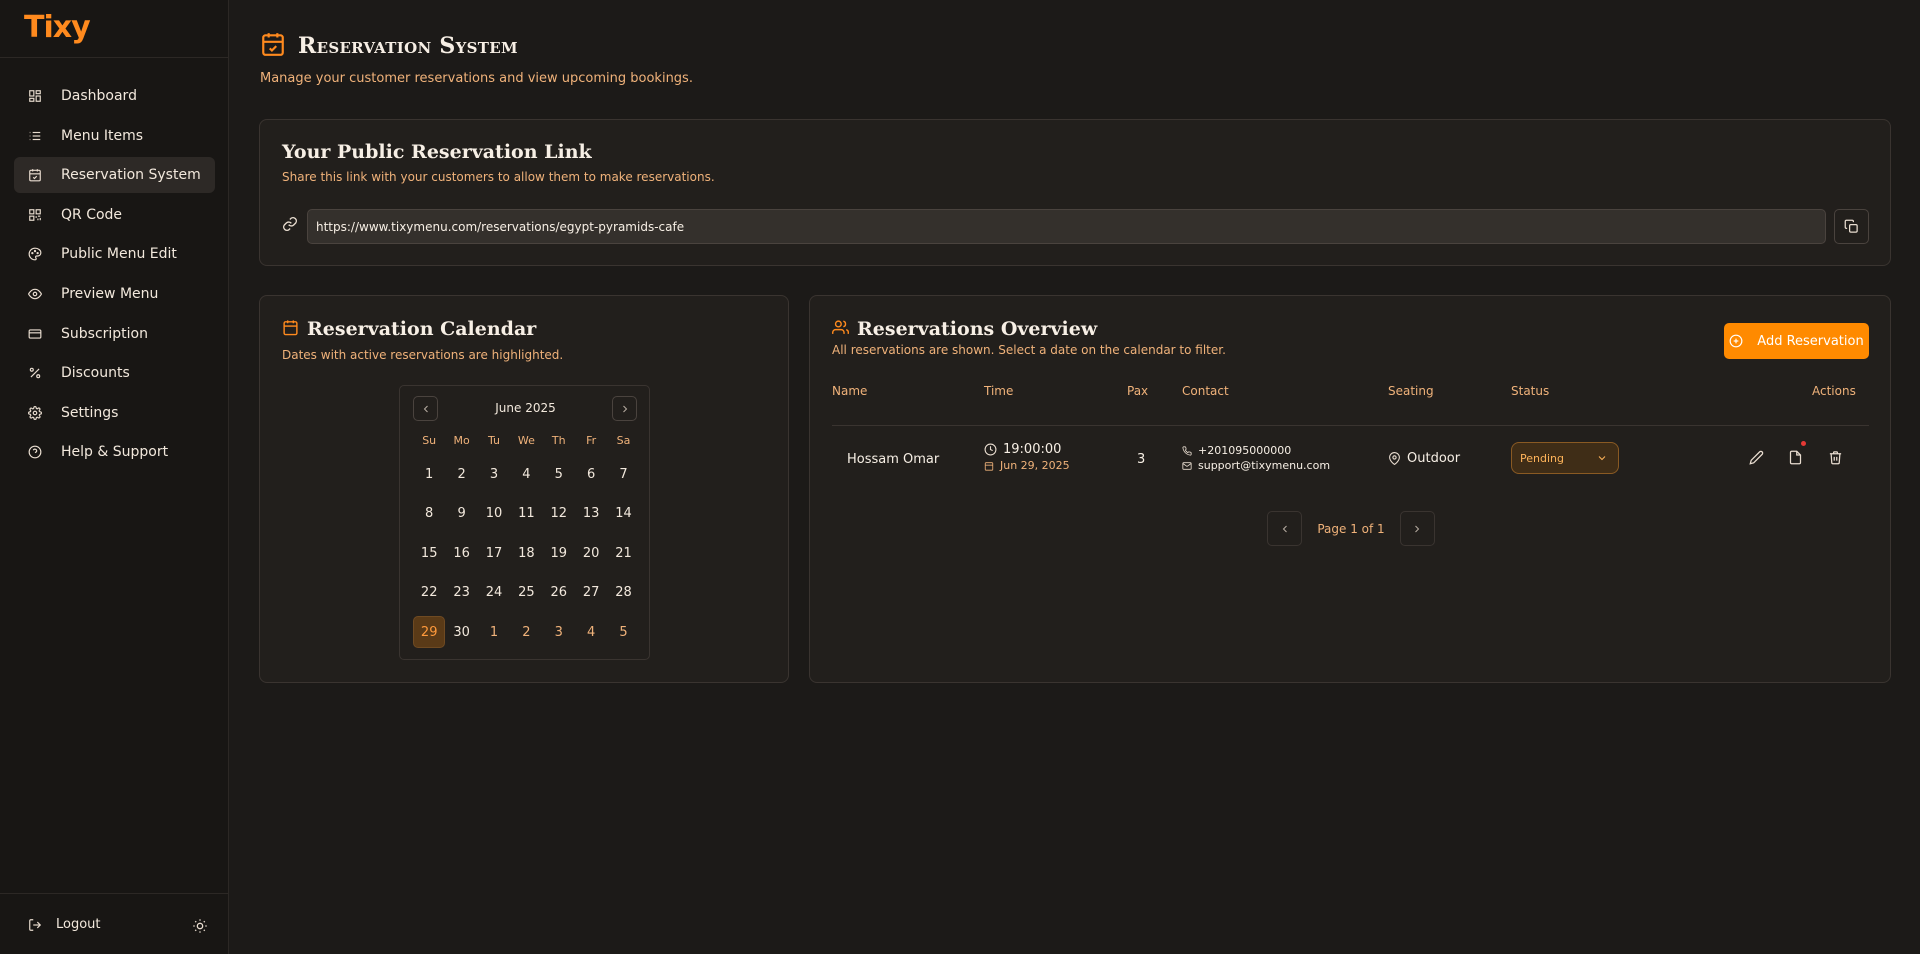  Describe the element at coordinates (1205, 391) in the screenshot. I see `column-header-contact: Contact` at that location.